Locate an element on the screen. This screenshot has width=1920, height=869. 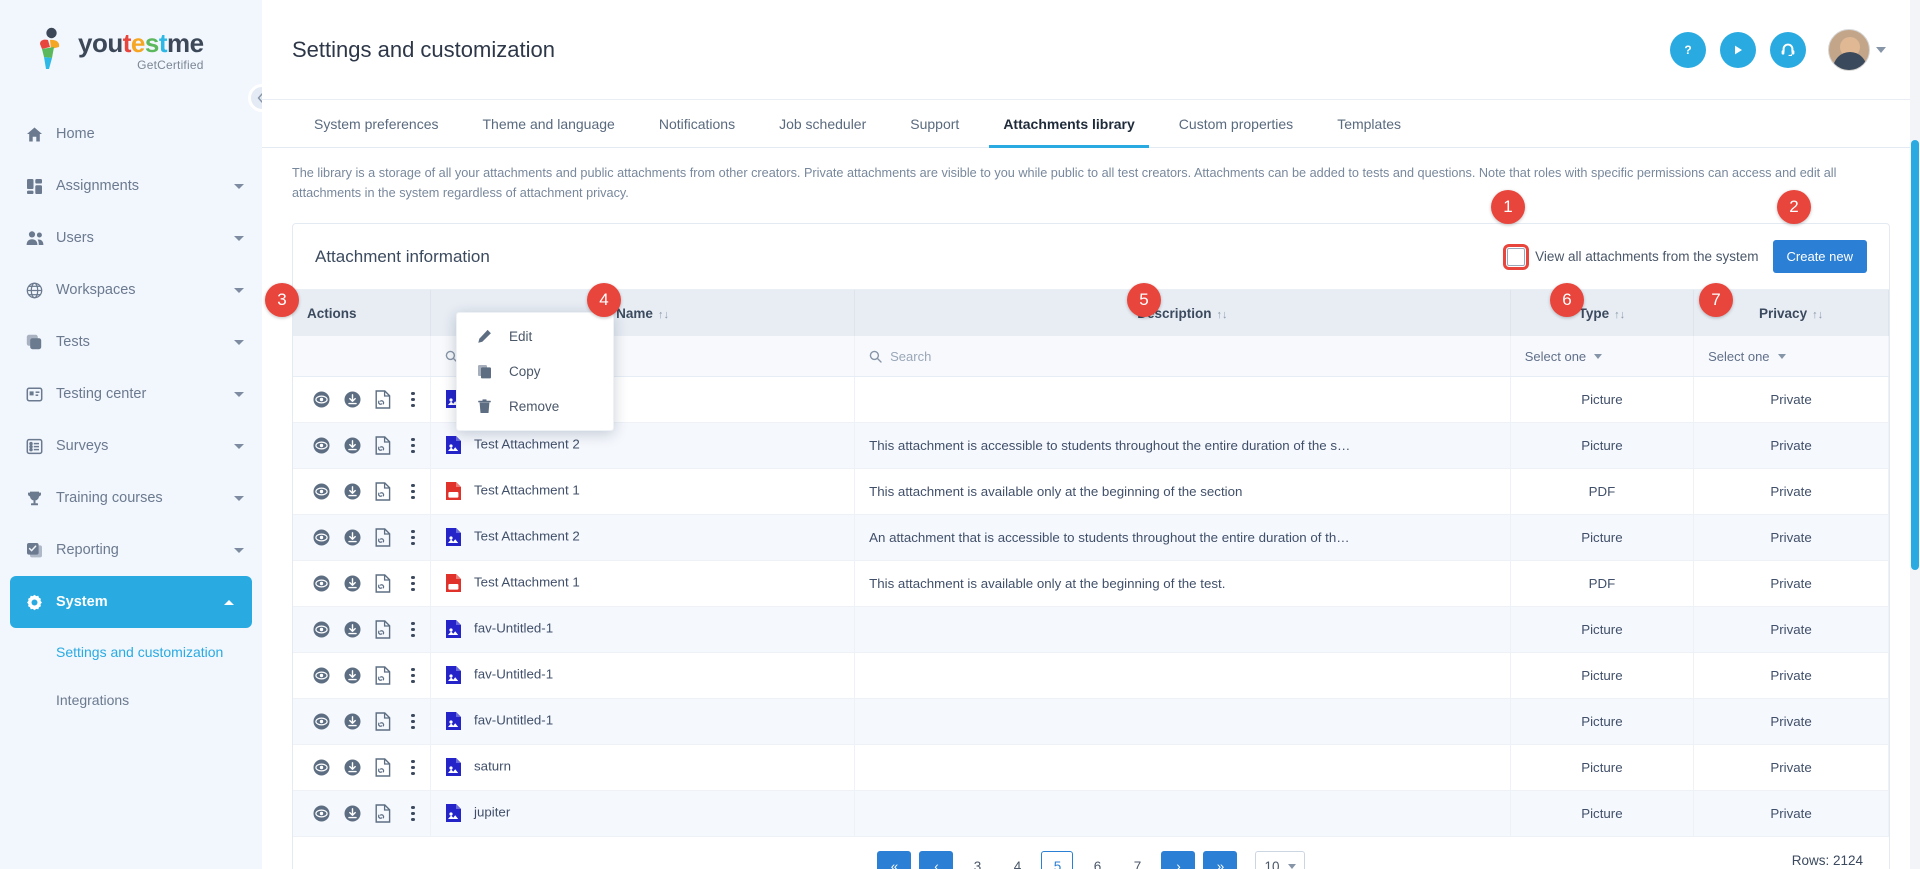
context-menu-item-edit: Edit is located at coordinates (535, 336).